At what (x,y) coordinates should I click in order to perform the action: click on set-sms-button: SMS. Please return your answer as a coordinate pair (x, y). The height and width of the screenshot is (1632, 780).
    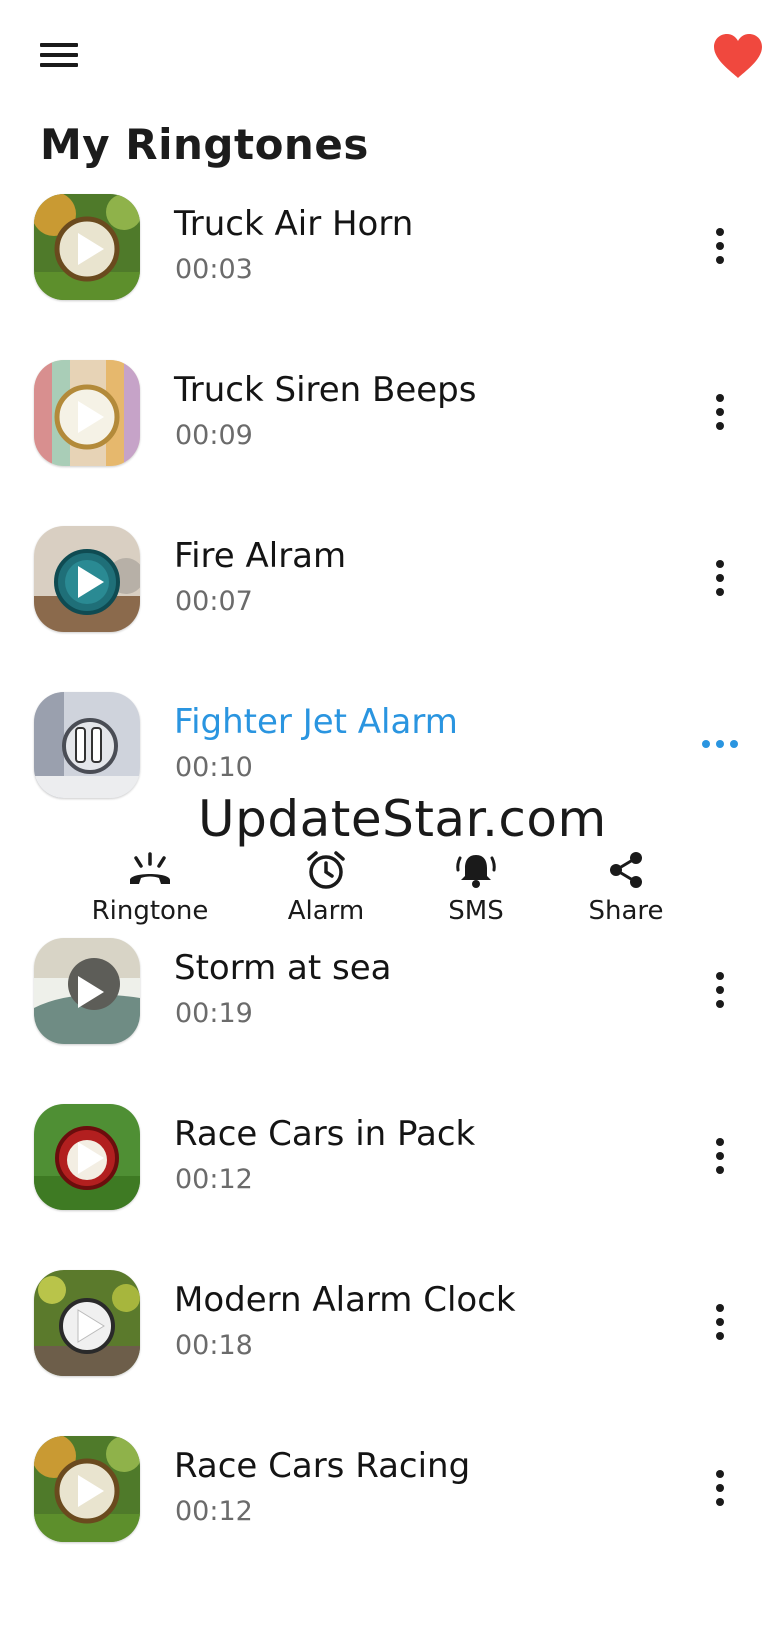
    Looking at the image, I should click on (476, 895).